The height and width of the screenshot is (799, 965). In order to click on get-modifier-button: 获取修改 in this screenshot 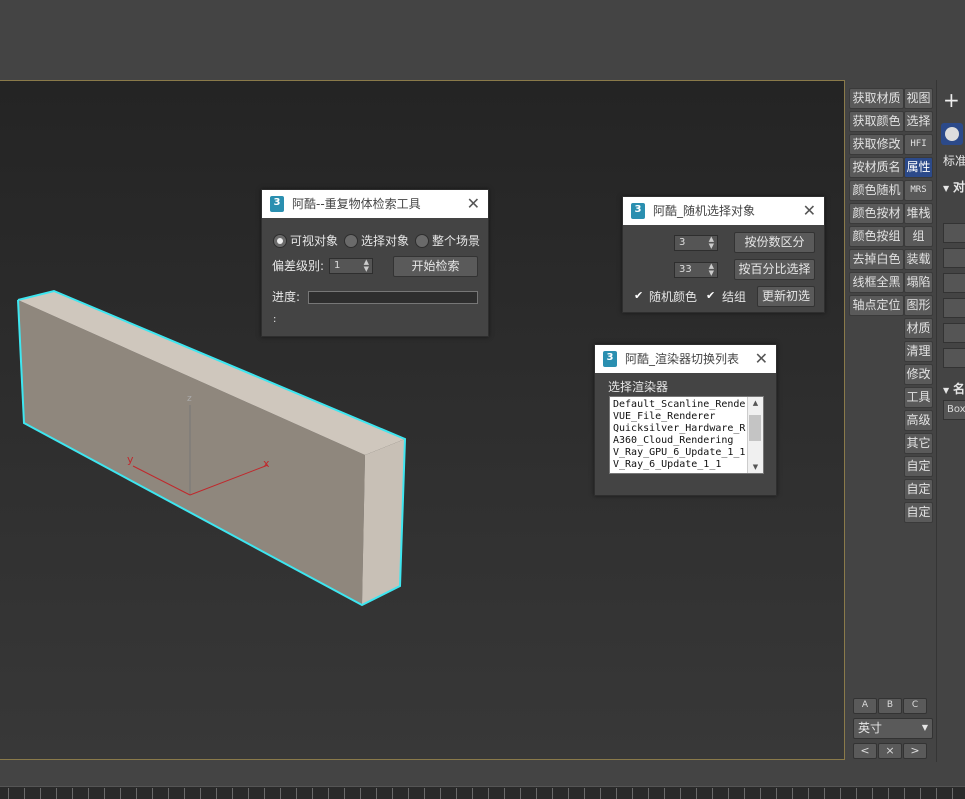, I will do `click(876, 144)`.